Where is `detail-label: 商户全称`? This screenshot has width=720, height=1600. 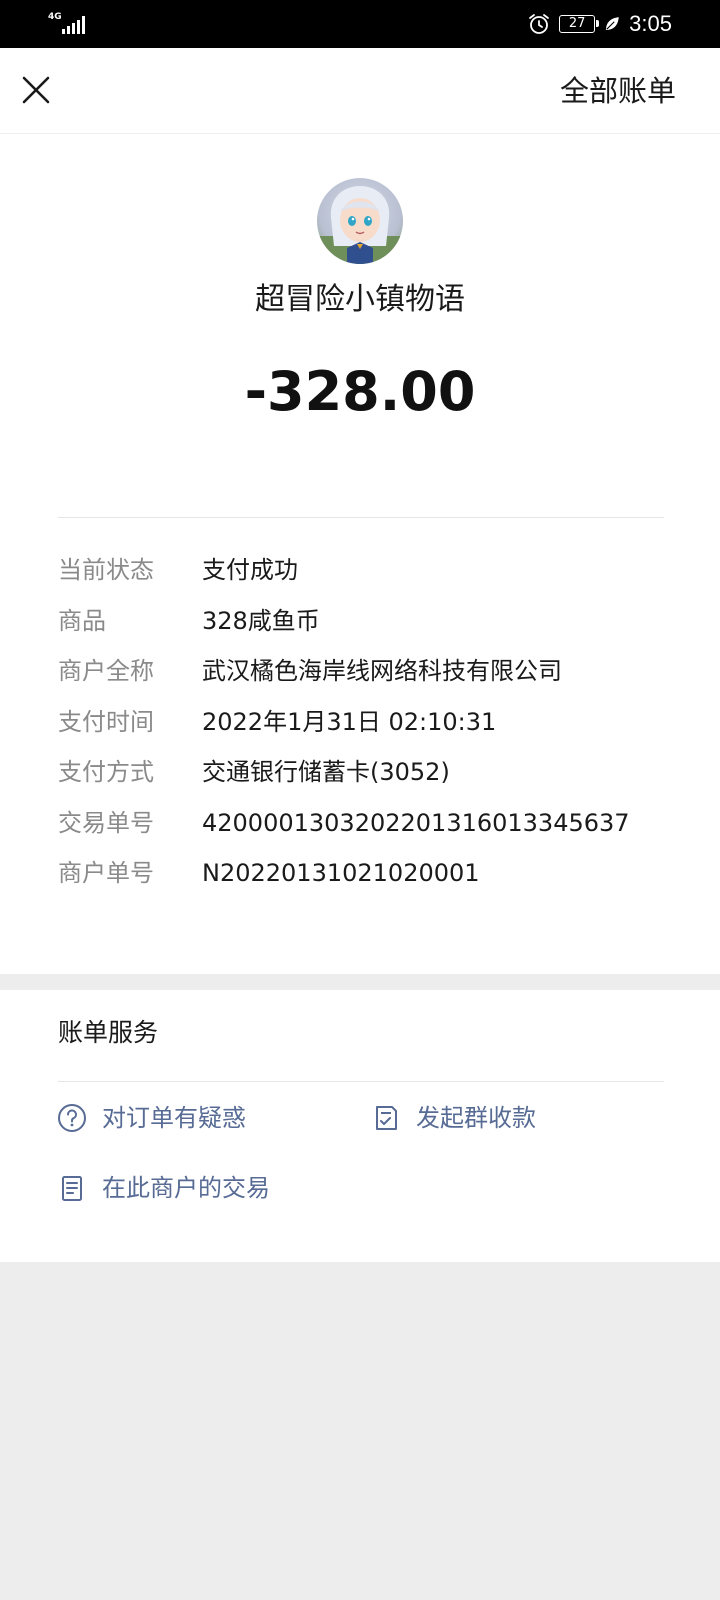 detail-label: 商户全称 is located at coordinates (106, 671).